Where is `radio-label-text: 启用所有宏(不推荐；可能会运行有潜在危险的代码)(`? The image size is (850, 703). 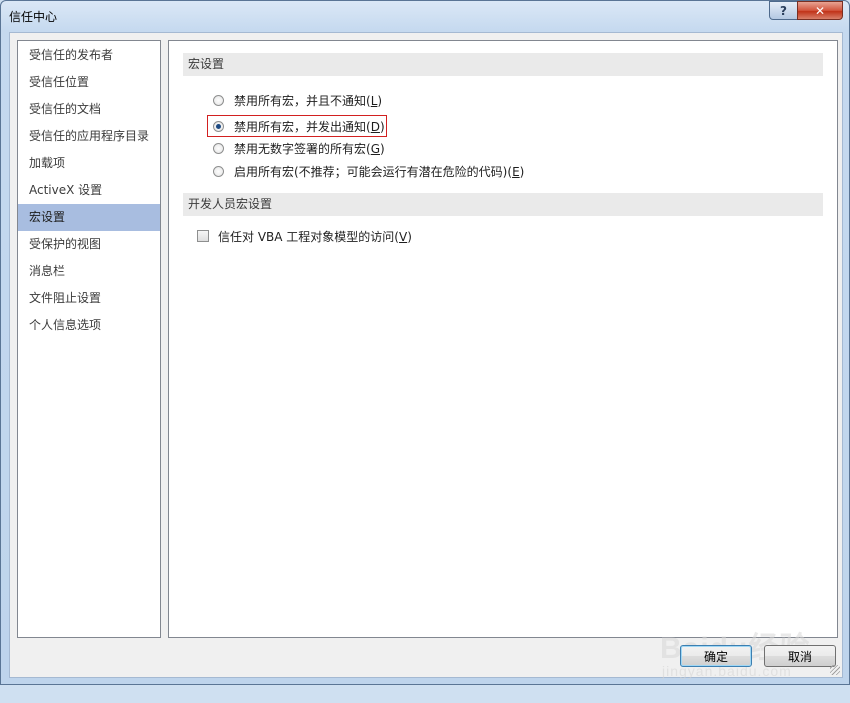 radio-label-text: 启用所有宏(不推荐；可能会运行有潜在危险的代码)( is located at coordinates (373, 171).